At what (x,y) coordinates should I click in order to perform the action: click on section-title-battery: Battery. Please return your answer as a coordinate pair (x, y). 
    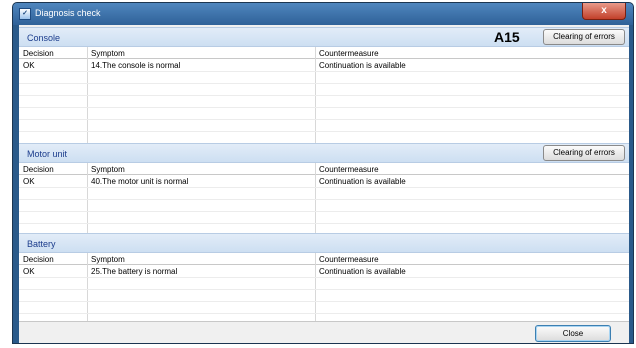
    Looking at the image, I should click on (41, 244).